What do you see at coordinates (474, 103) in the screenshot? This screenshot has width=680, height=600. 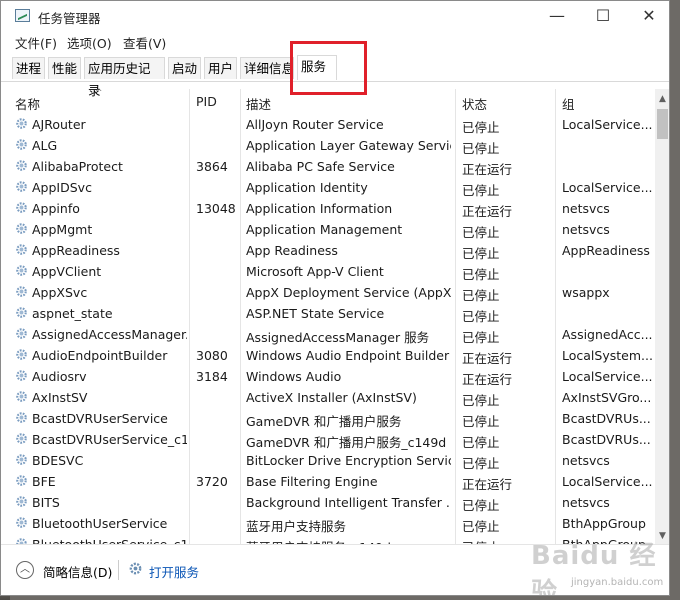 I see `column-status-header: 状态` at bounding box center [474, 103].